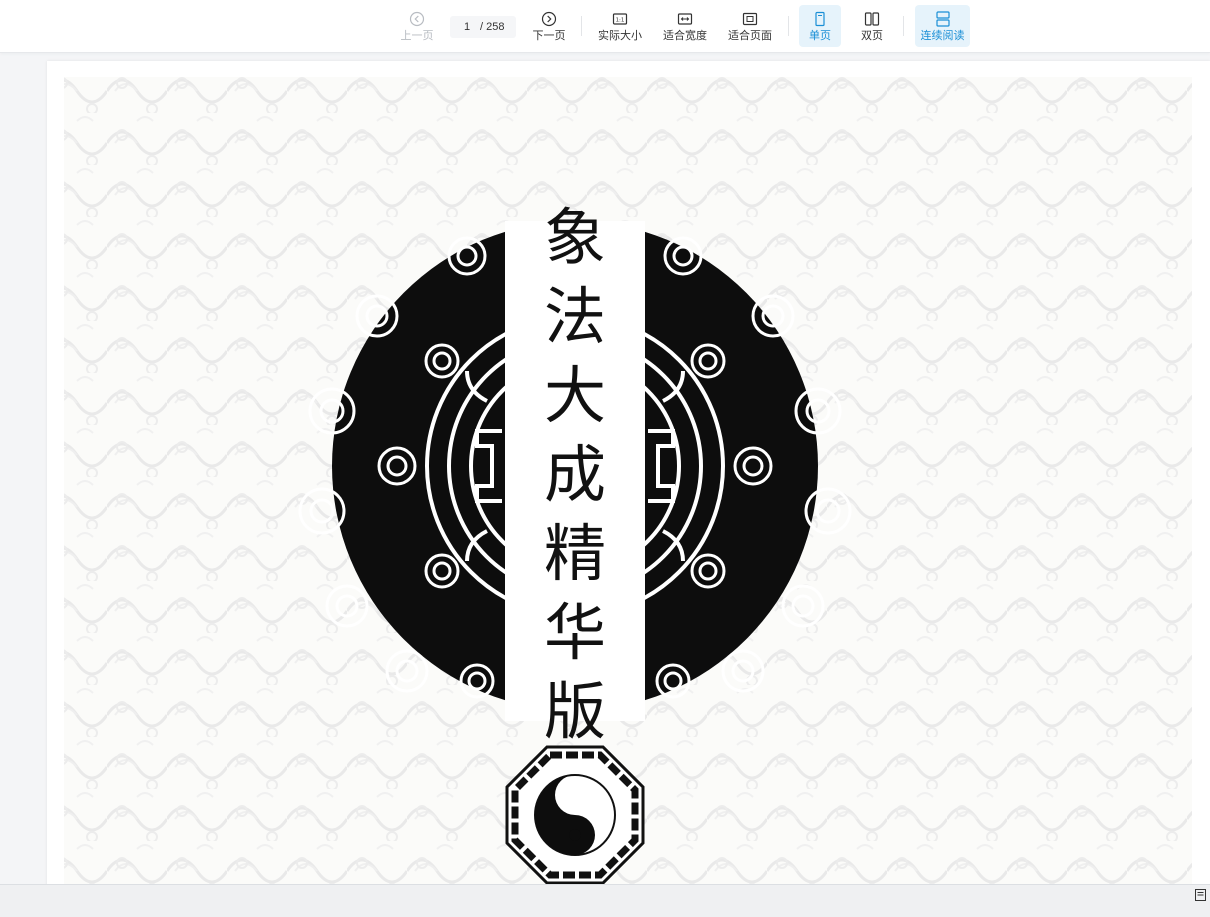 Image resolution: width=1210 pixels, height=917 pixels. What do you see at coordinates (417, 35) in the screenshot?
I see `prev-page-label: 上一页` at bounding box center [417, 35].